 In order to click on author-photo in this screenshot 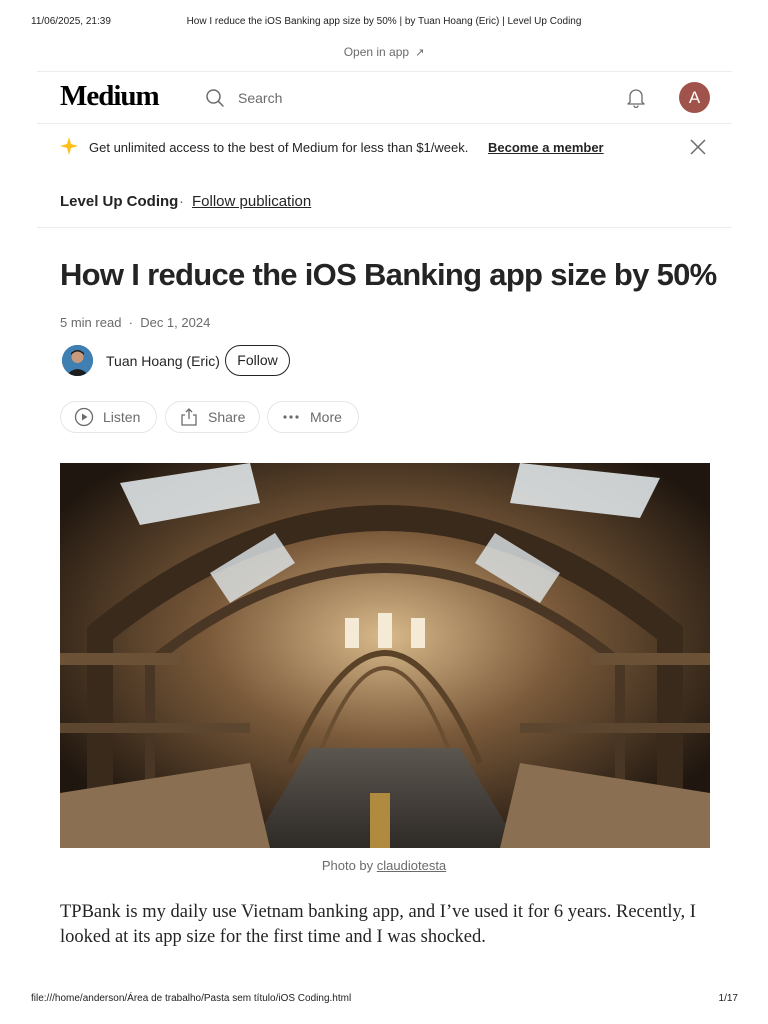, I will do `click(77, 360)`.